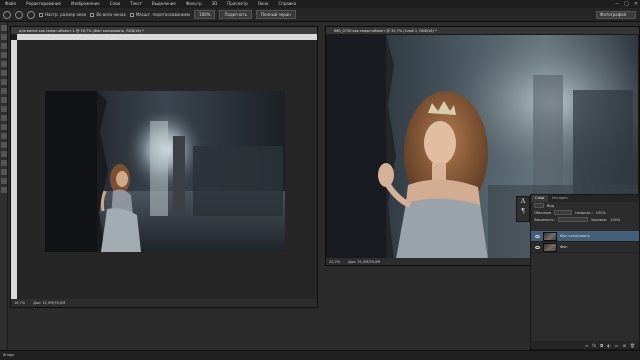 This screenshot has width=640, height=360. Describe the element at coordinates (4, 109) in the screenshot. I see `history-brush-tool-icon` at that location.